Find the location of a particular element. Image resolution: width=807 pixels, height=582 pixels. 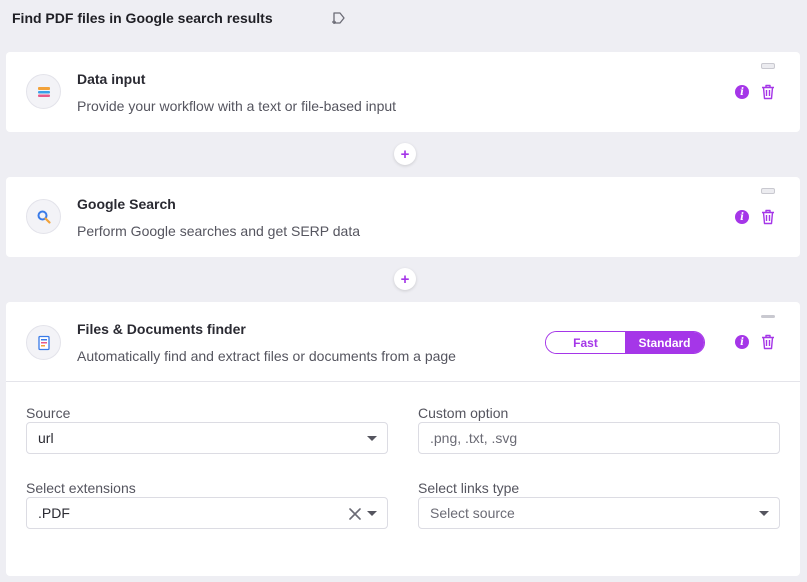

search-icon is located at coordinates (43, 216).